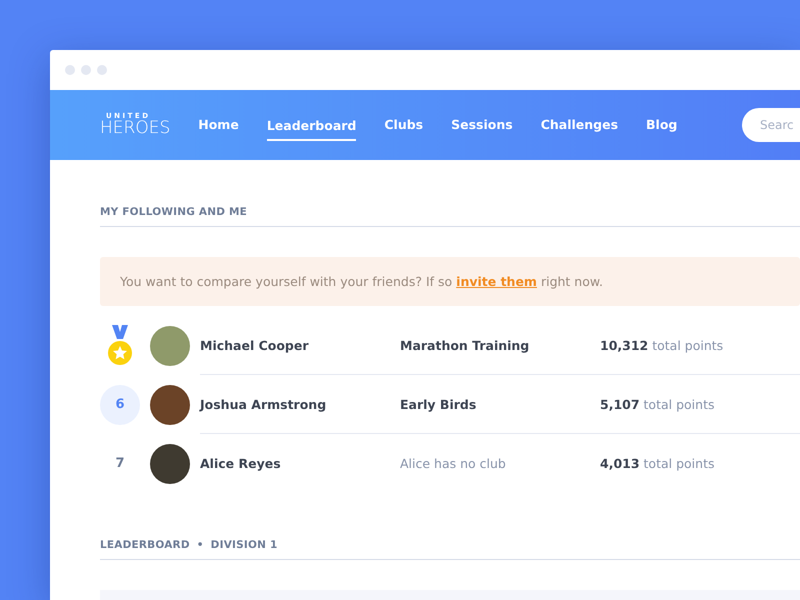 This screenshot has width=800, height=600. I want to click on nav-link: Leaderboard, so click(311, 126).